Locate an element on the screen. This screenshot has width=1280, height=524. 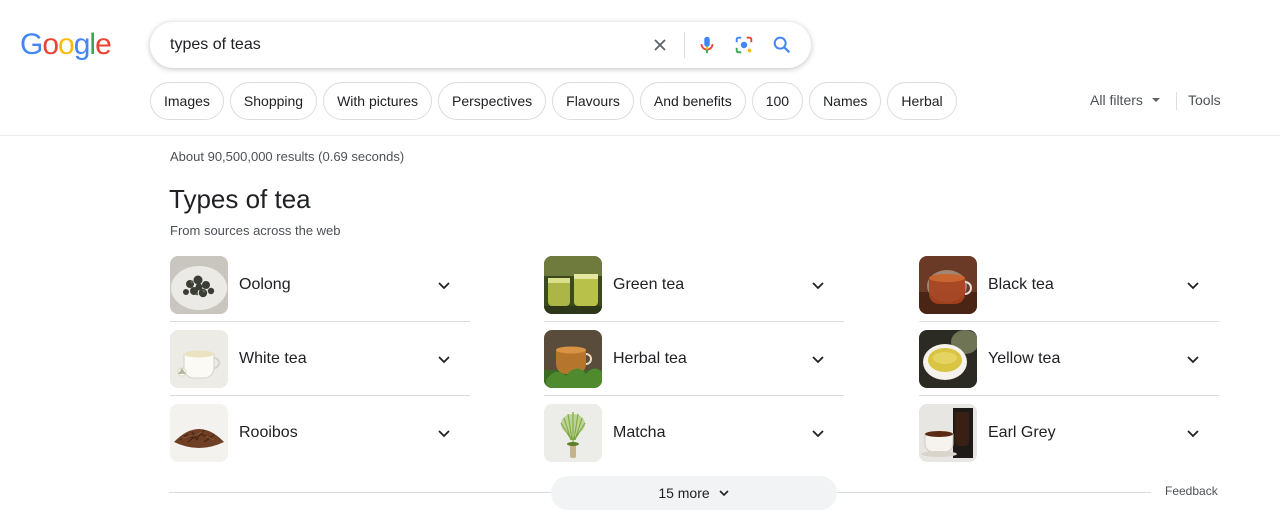
tools-divider is located at coordinates (1176, 101).